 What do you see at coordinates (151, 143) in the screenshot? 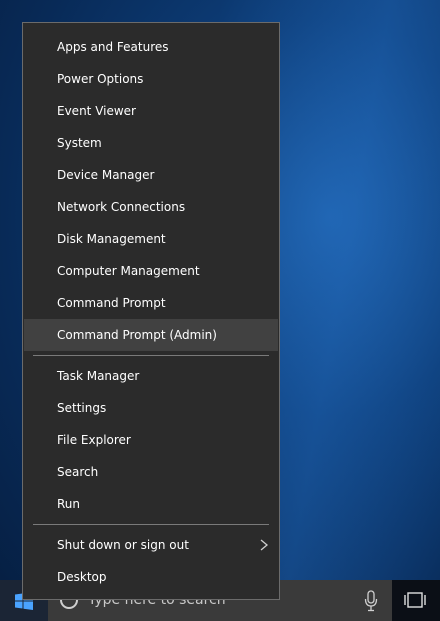
I see `menu-item-system: System` at bounding box center [151, 143].